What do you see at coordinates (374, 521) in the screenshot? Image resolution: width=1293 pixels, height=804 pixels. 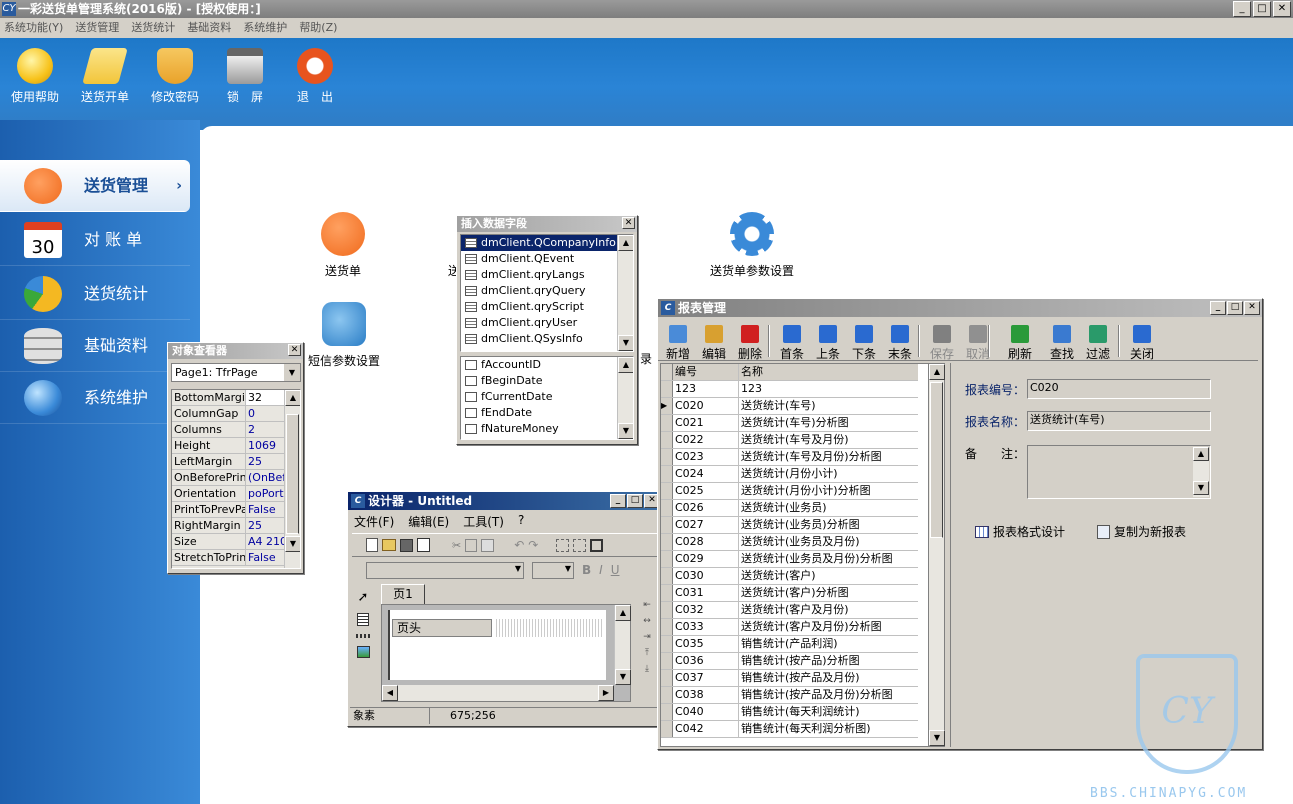 I see `menu-file: 文件(F)` at bounding box center [374, 521].